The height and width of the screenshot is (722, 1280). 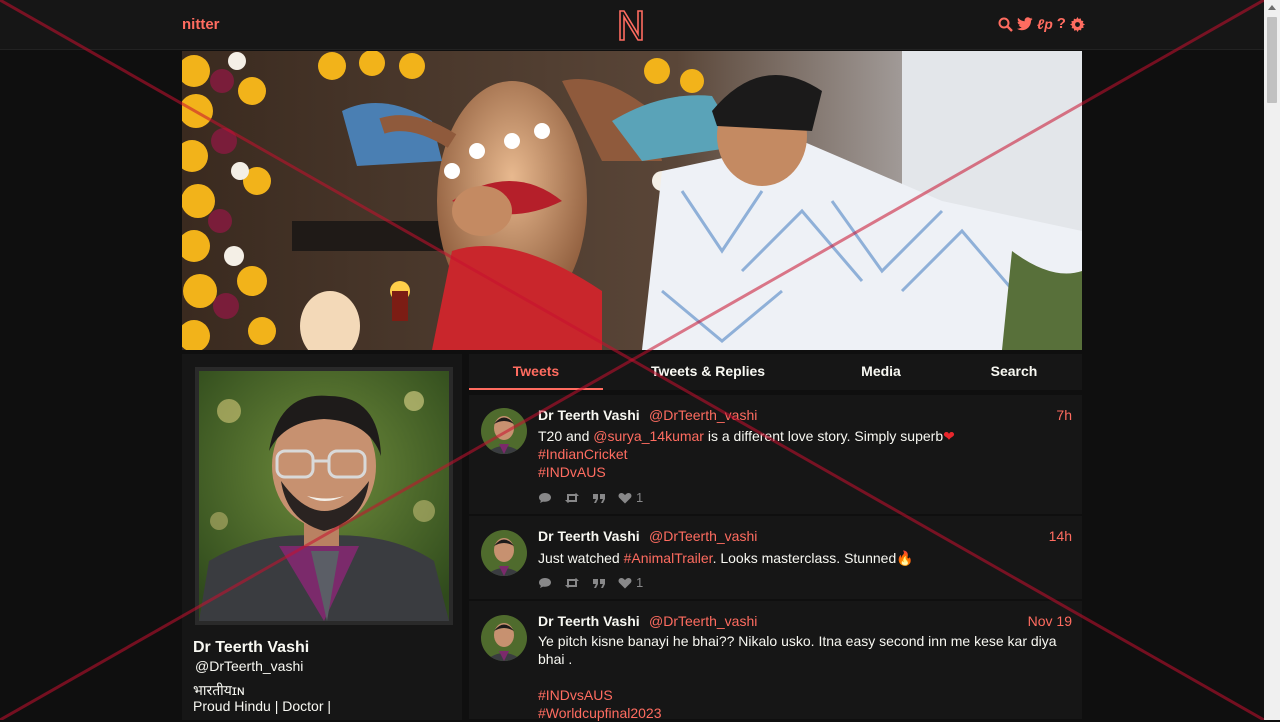 I want to click on mention-link: @surya_14kumar, so click(x=648, y=436).